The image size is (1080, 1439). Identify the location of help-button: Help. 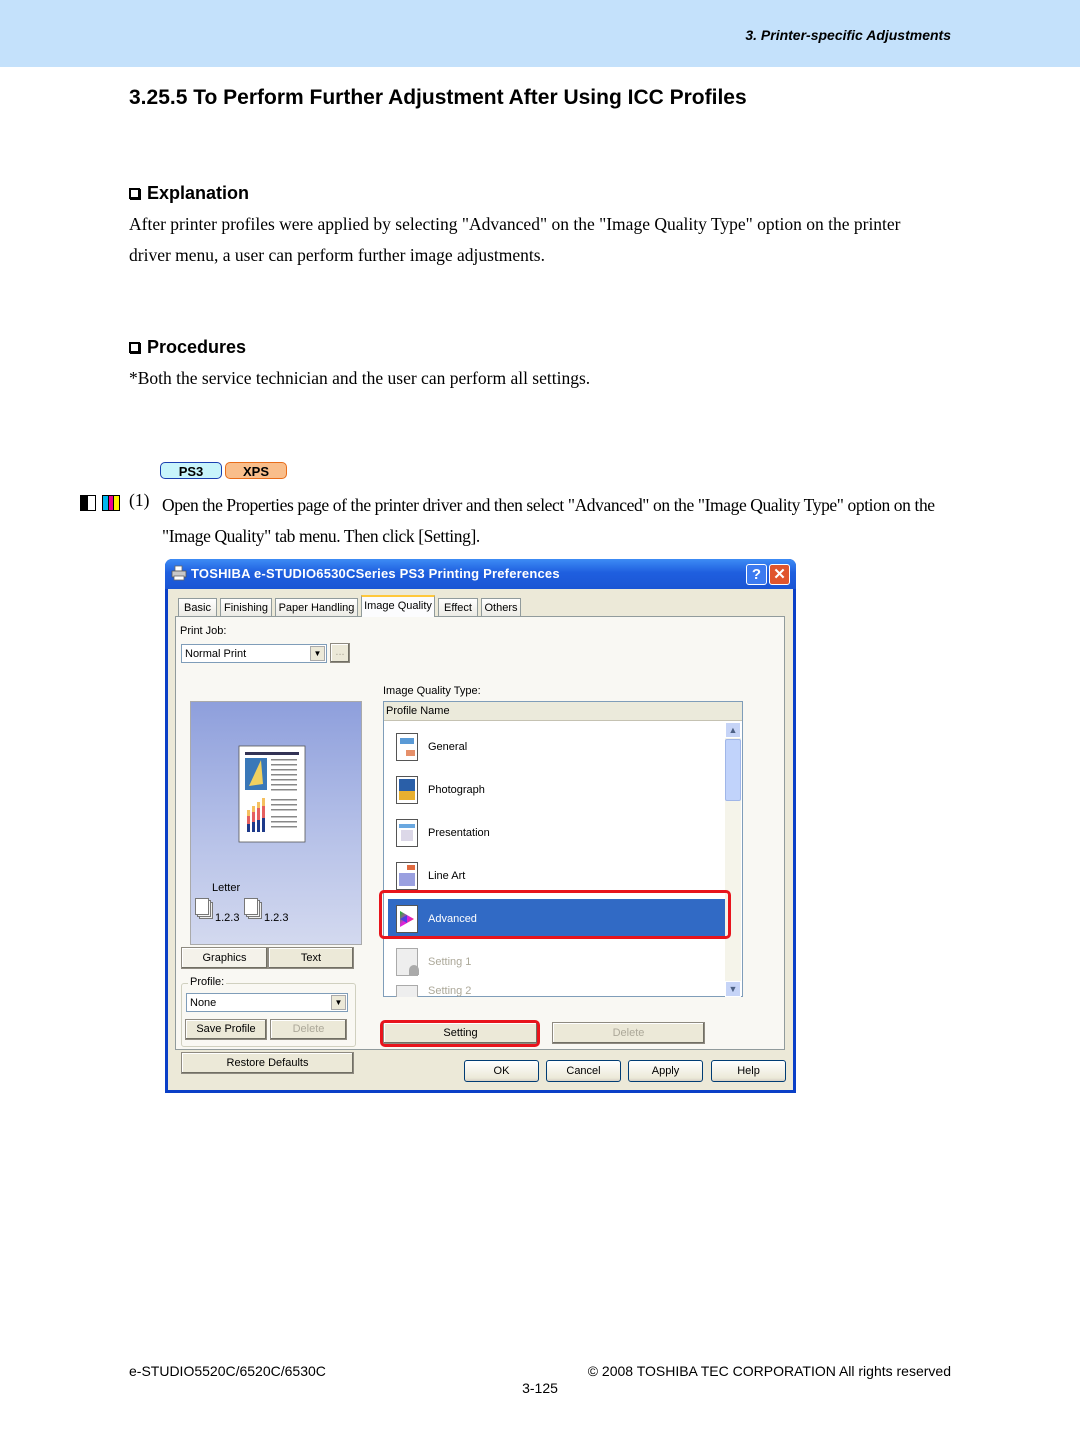
(748, 1071).